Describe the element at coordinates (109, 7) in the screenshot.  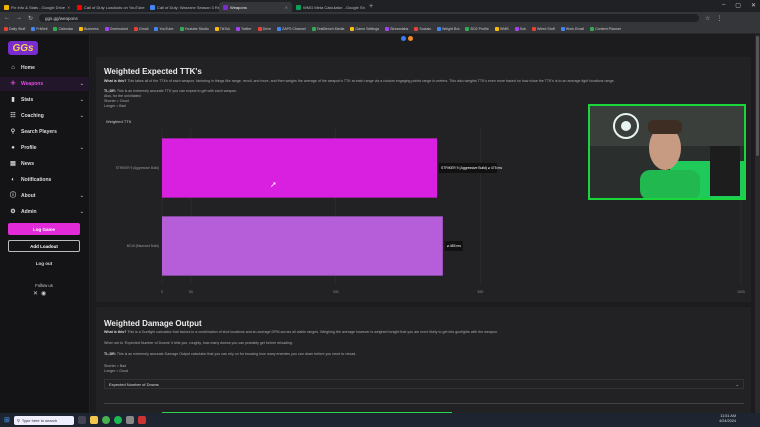
I see `browser-tab: Call of Duty Loadouts on YouTube✕` at that location.